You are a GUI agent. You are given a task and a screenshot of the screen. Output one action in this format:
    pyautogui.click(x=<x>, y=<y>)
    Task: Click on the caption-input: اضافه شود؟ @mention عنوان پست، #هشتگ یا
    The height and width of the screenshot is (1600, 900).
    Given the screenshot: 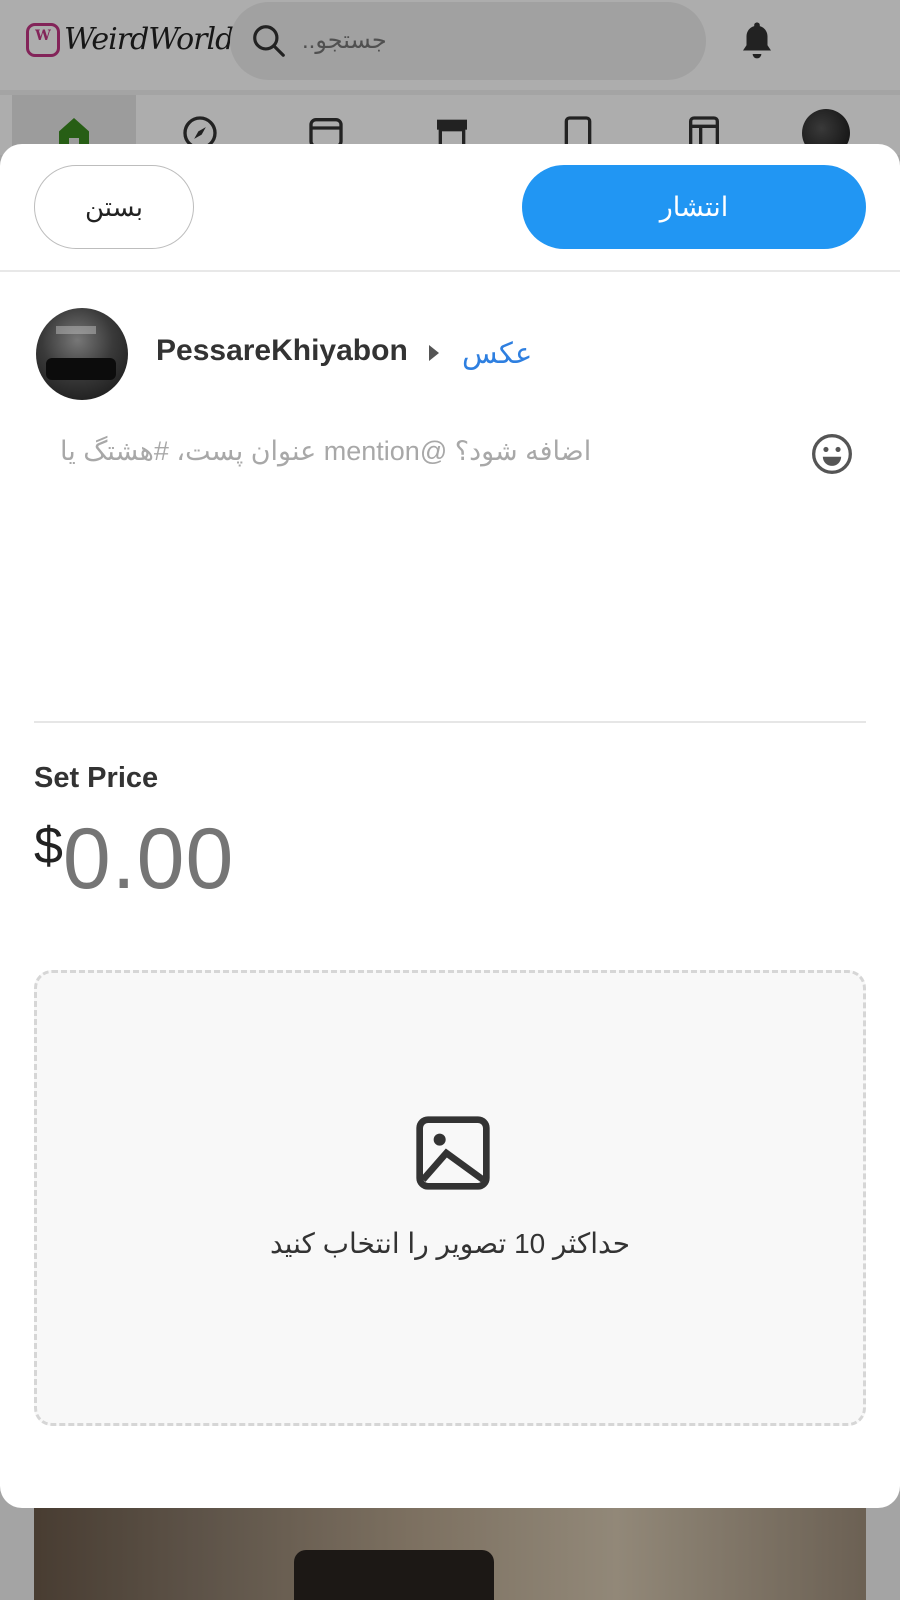 What is the action you would take?
    pyautogui.click(x=325, y=451)
    